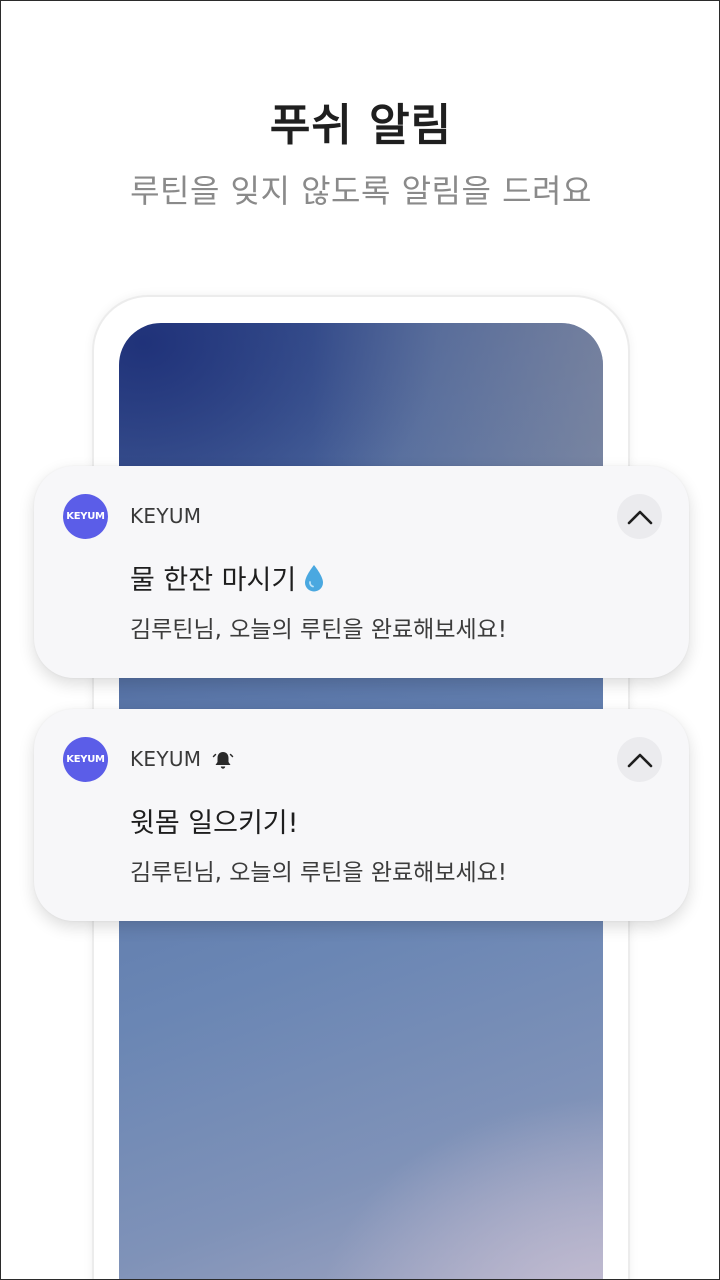  I want to click on page-title: 푸쉬 알림, so click(361, 125).